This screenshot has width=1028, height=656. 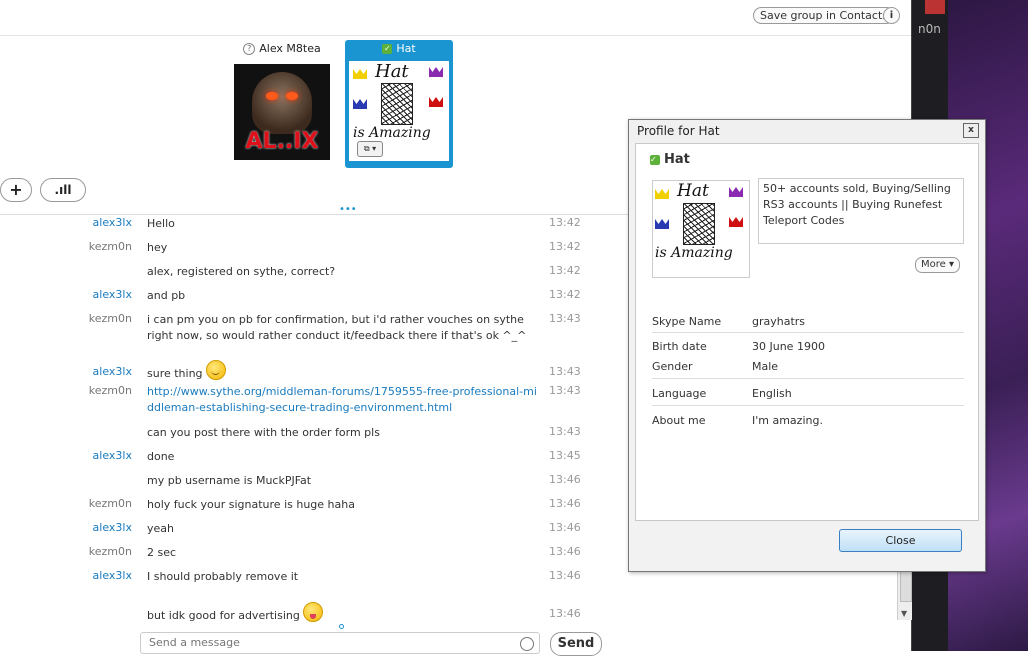 I want to click on message-row: alex3lx sure thing 13:43, so click(x=300, y=370).